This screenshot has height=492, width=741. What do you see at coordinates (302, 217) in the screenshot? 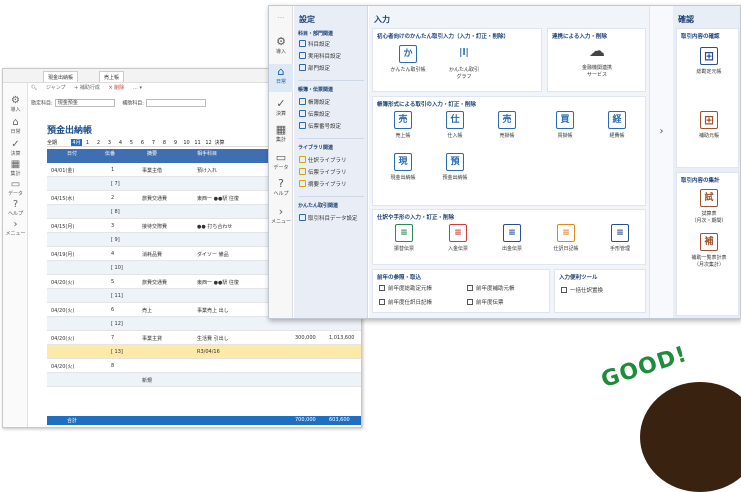
I see `data-icon` at bounding box center [302, 217].